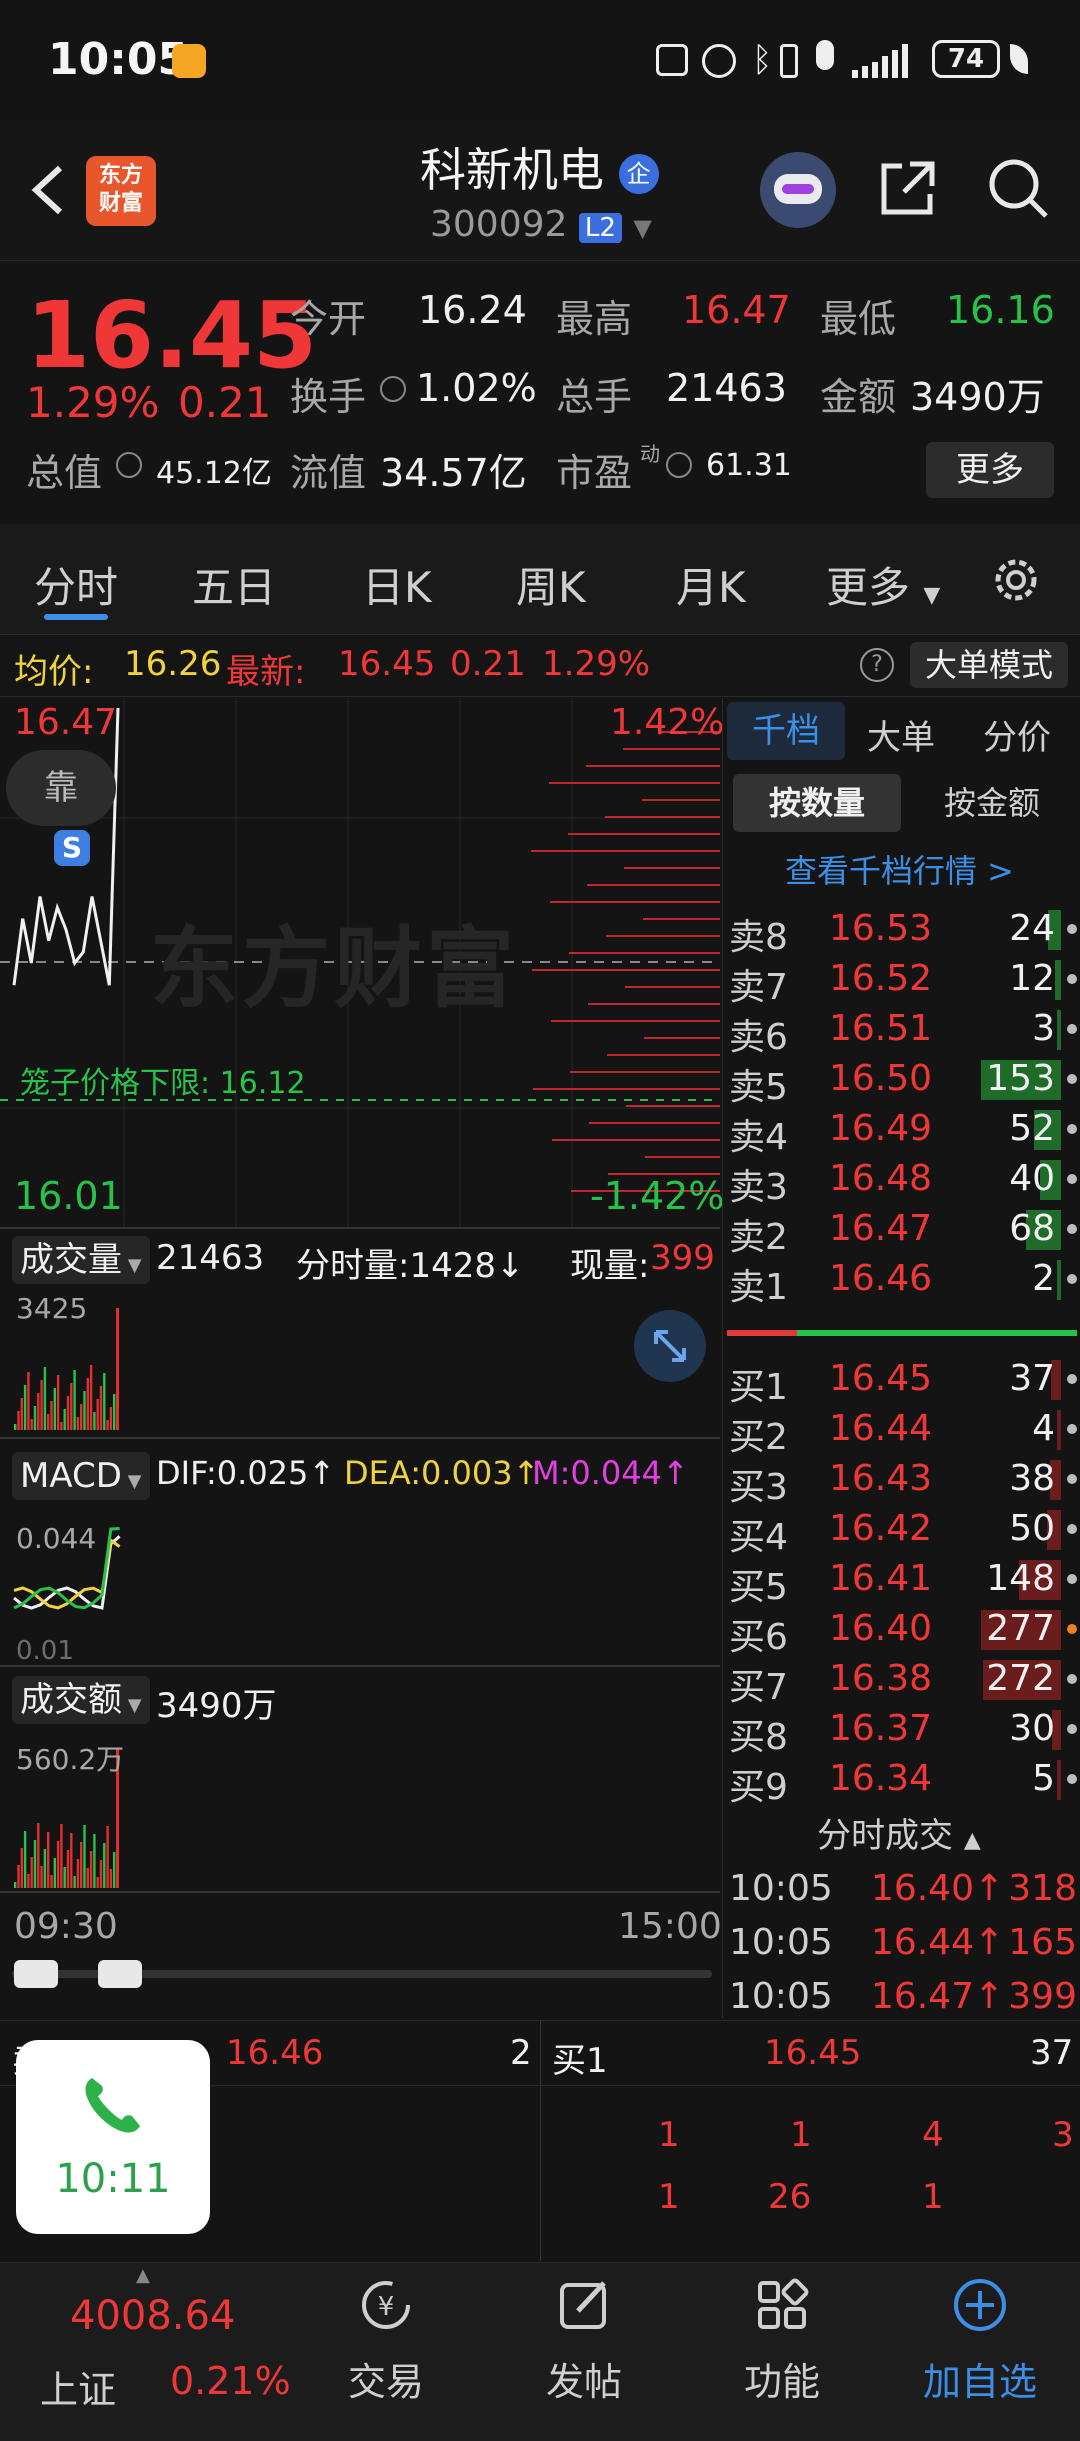  I want to click on bid-row: 买6 16.40 277, so click(901, 1631).